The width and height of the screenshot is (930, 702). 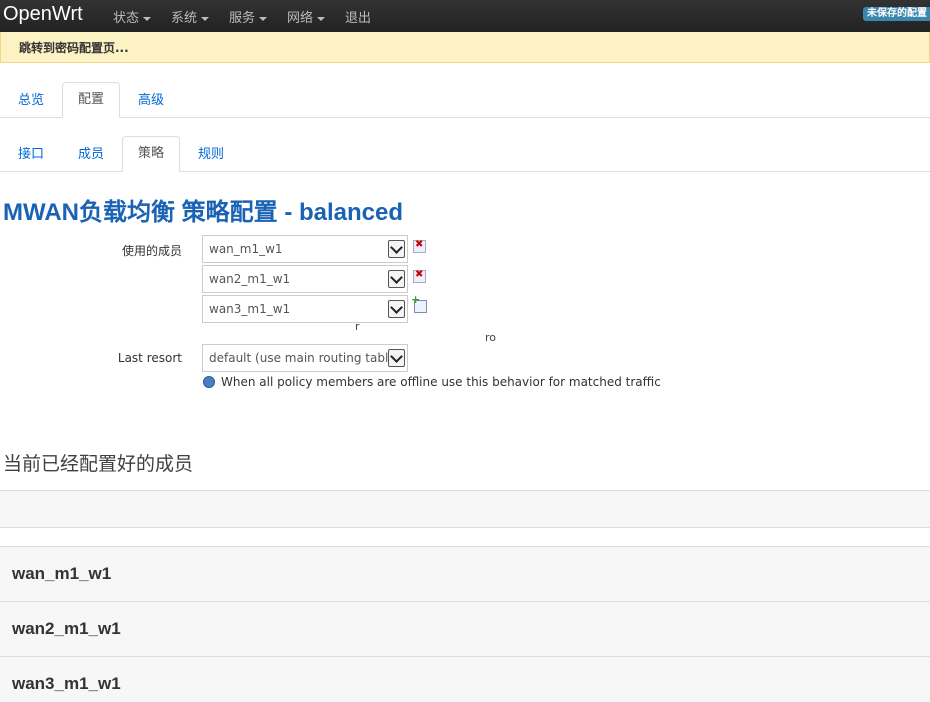 What do you see at coordinates (151, 101) in the screenshot?
I see `tab-advanced: 高级` at bounding box center [151, 101].